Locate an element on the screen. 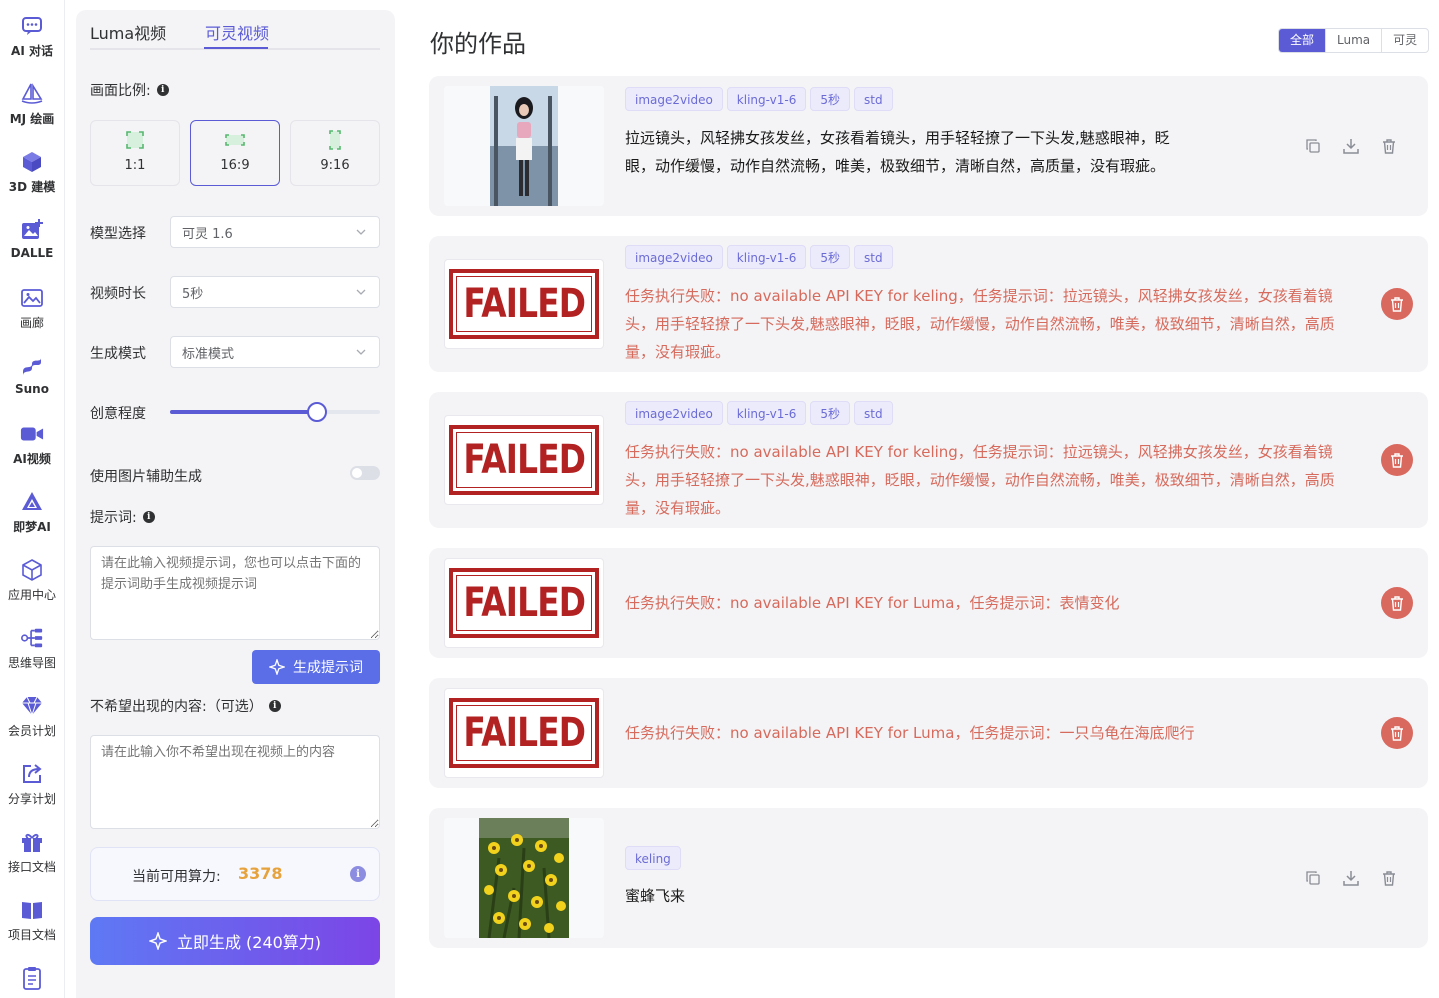 The width and height of the screenshot is (1439, 998). tab-kling: 可灵视频 is located at coordinates (237, 32).